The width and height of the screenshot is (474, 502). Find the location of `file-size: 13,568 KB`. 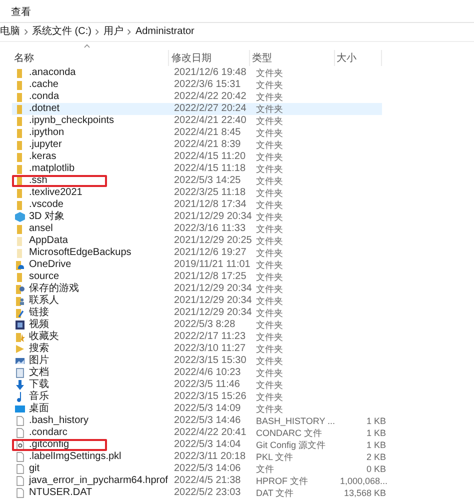

file-size: 13,568 KB is located at coordinates (364, 493).